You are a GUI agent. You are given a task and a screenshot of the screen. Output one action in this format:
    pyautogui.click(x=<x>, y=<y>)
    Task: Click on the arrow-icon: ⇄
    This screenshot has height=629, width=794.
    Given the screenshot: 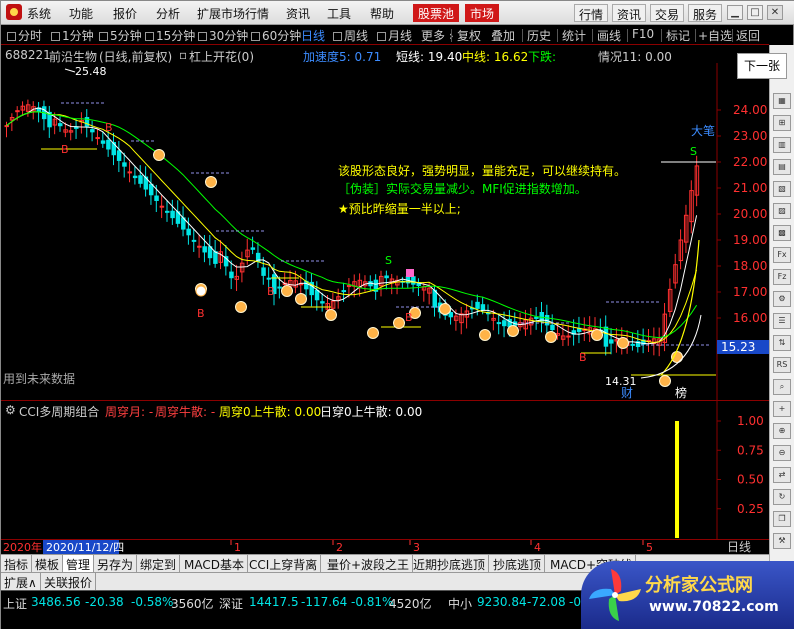 What is the action you would take?
    pyautogui.click(x=782, y=475)
    